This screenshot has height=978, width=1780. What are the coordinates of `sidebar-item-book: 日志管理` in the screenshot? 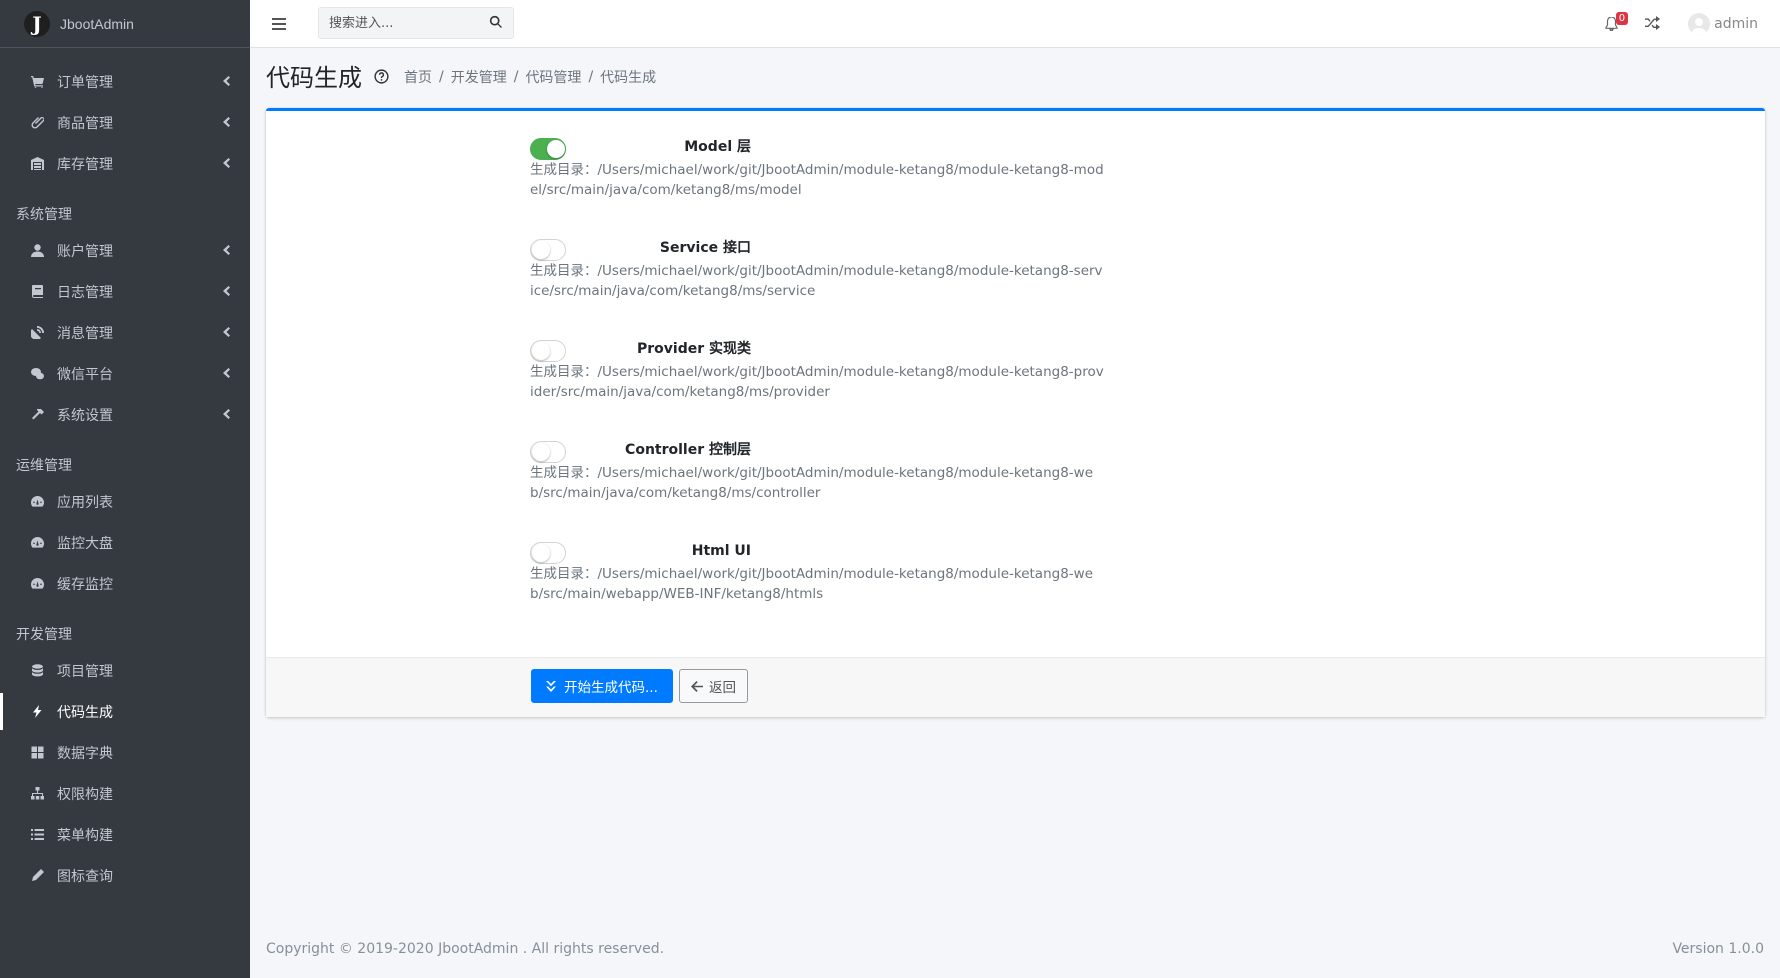 It's located at (125, 291).